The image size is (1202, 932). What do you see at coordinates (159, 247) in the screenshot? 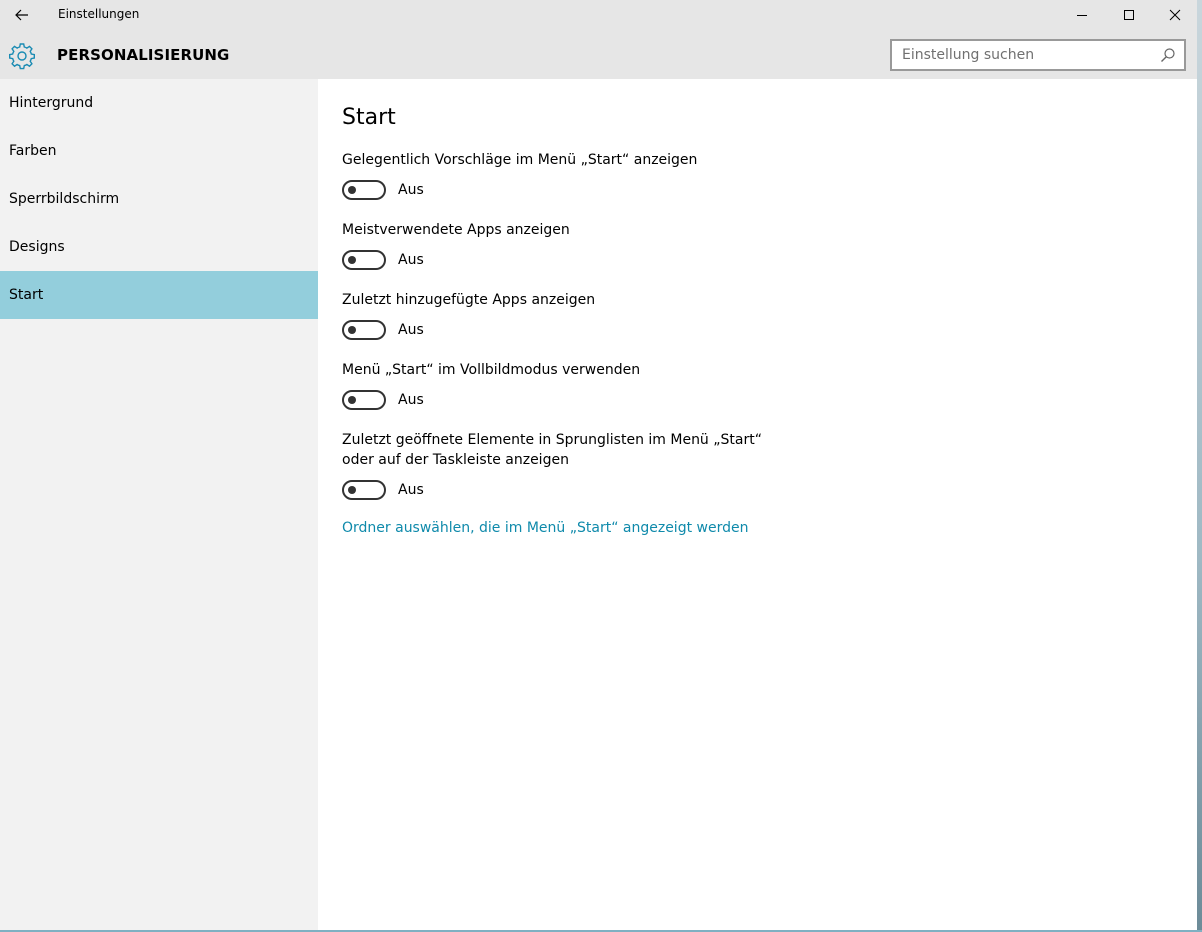
I see `sidebar-item-designs: Designs` at bounding box center [159, 247].